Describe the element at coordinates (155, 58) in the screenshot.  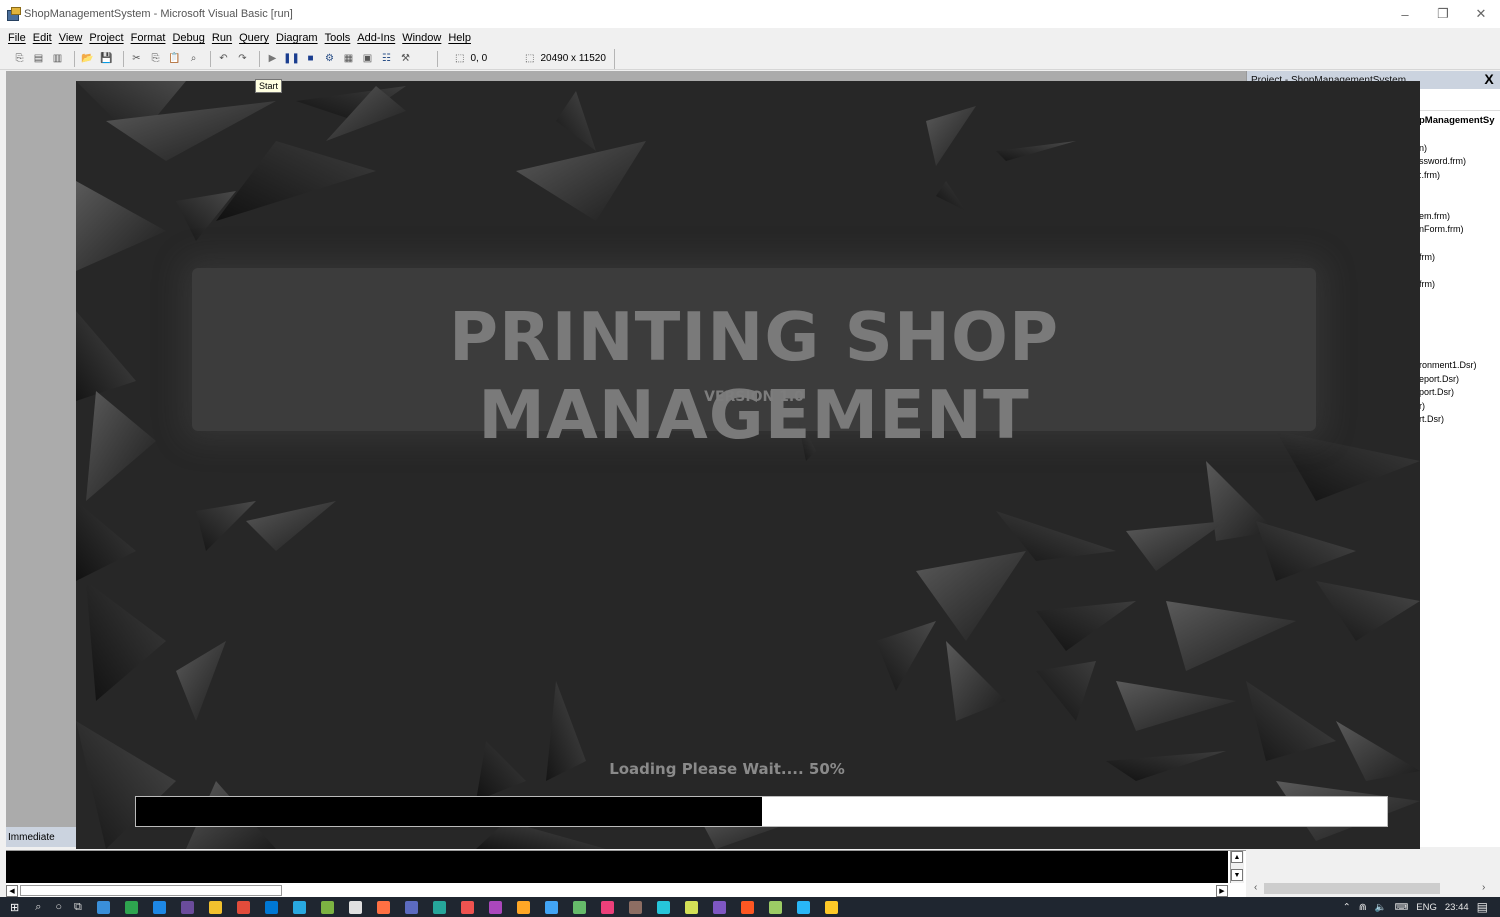
I see `copy-icon: ⎘` at that location.